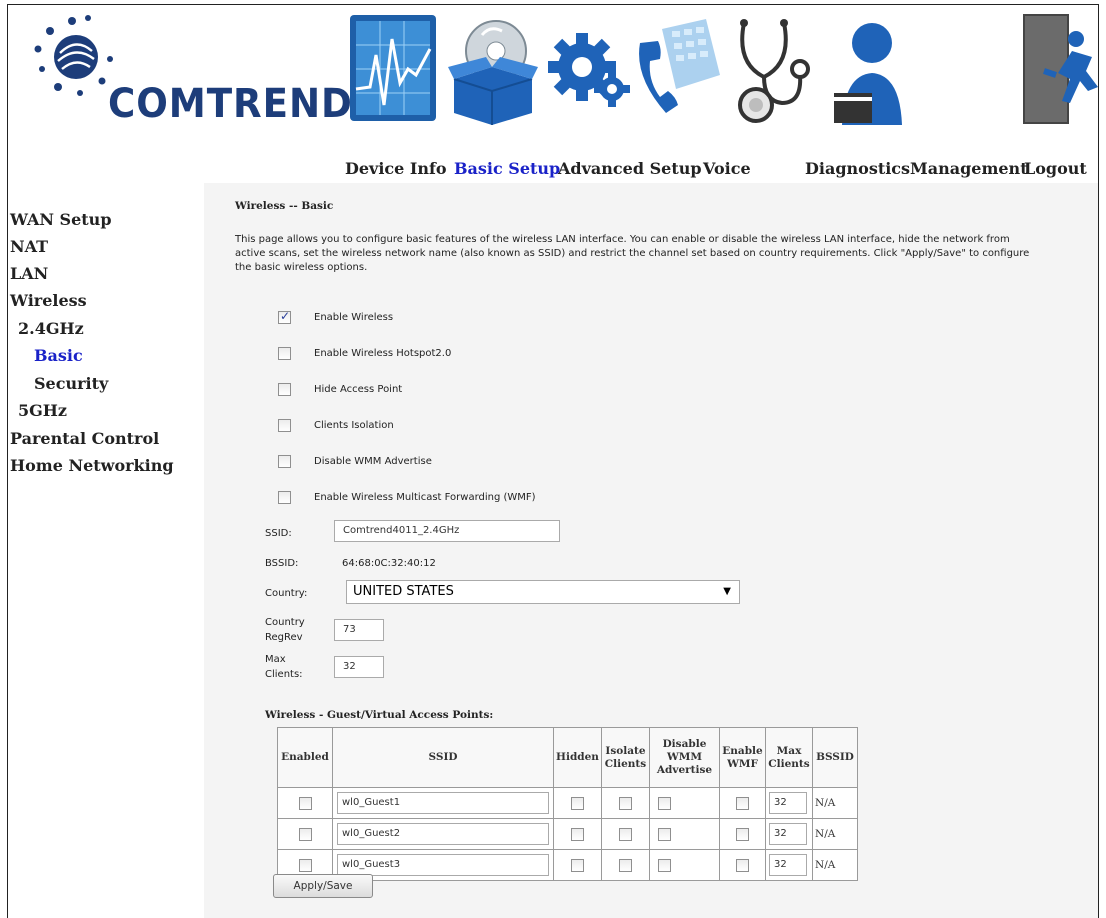  I want to click on row3-max-clients-input: 32, so click(788, 865).